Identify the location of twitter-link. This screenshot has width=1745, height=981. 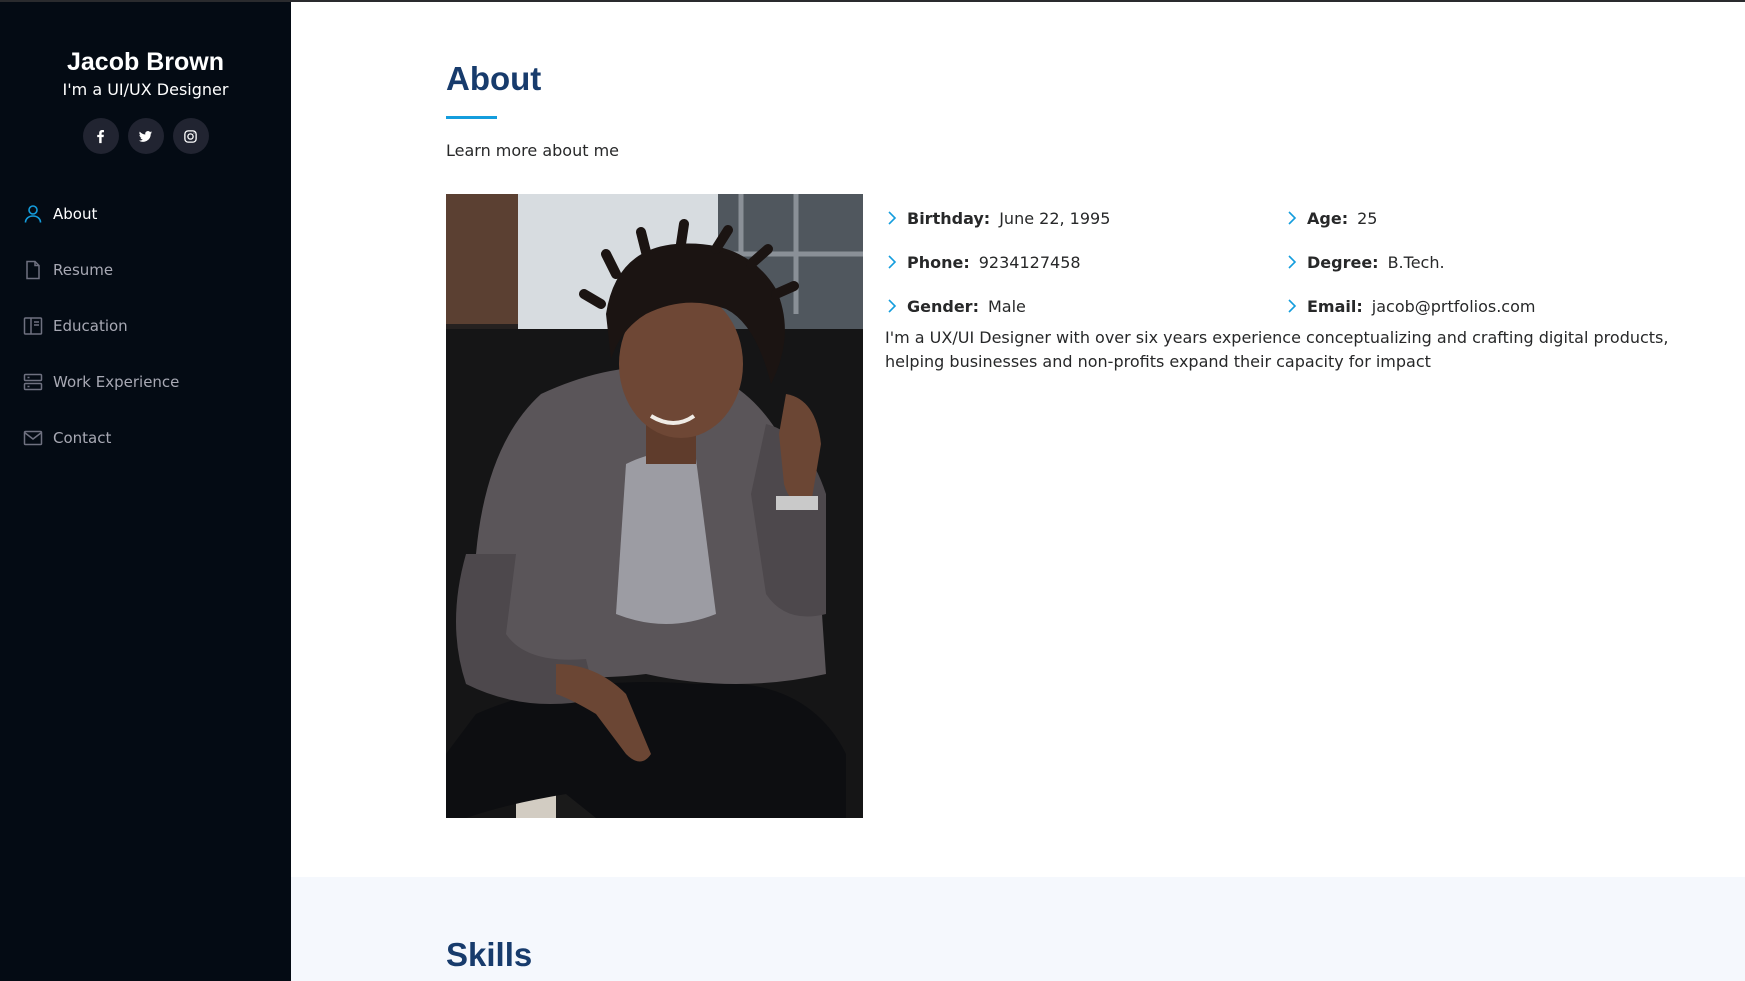
(145, 136).